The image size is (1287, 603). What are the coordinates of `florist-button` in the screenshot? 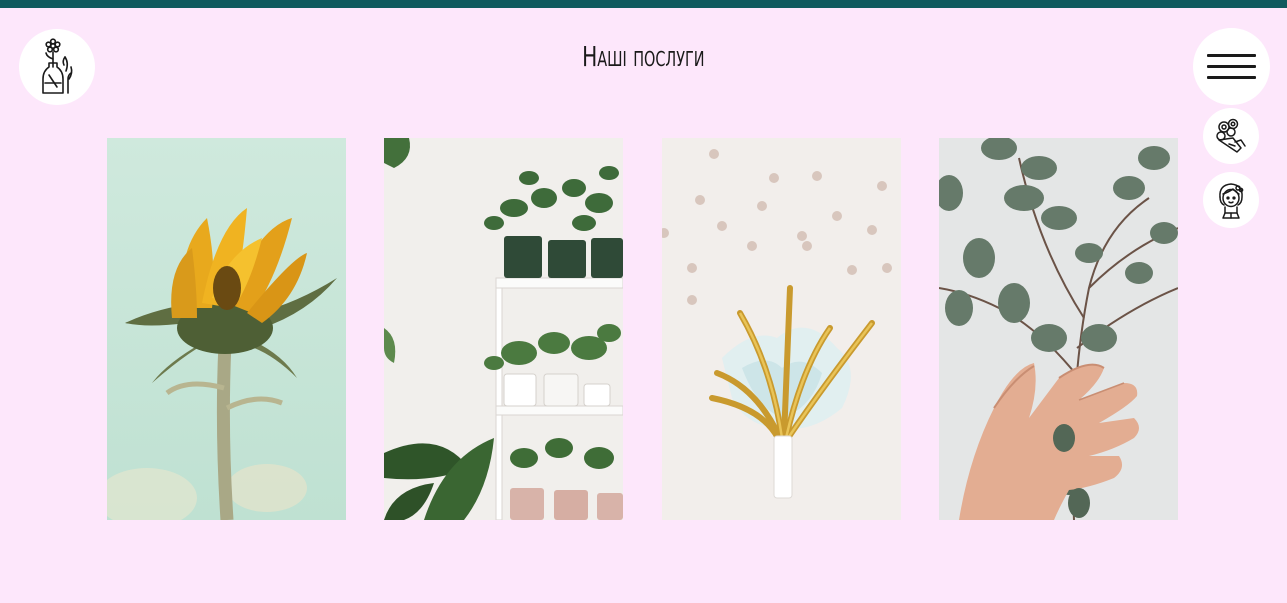 It's located at (1231, 200).